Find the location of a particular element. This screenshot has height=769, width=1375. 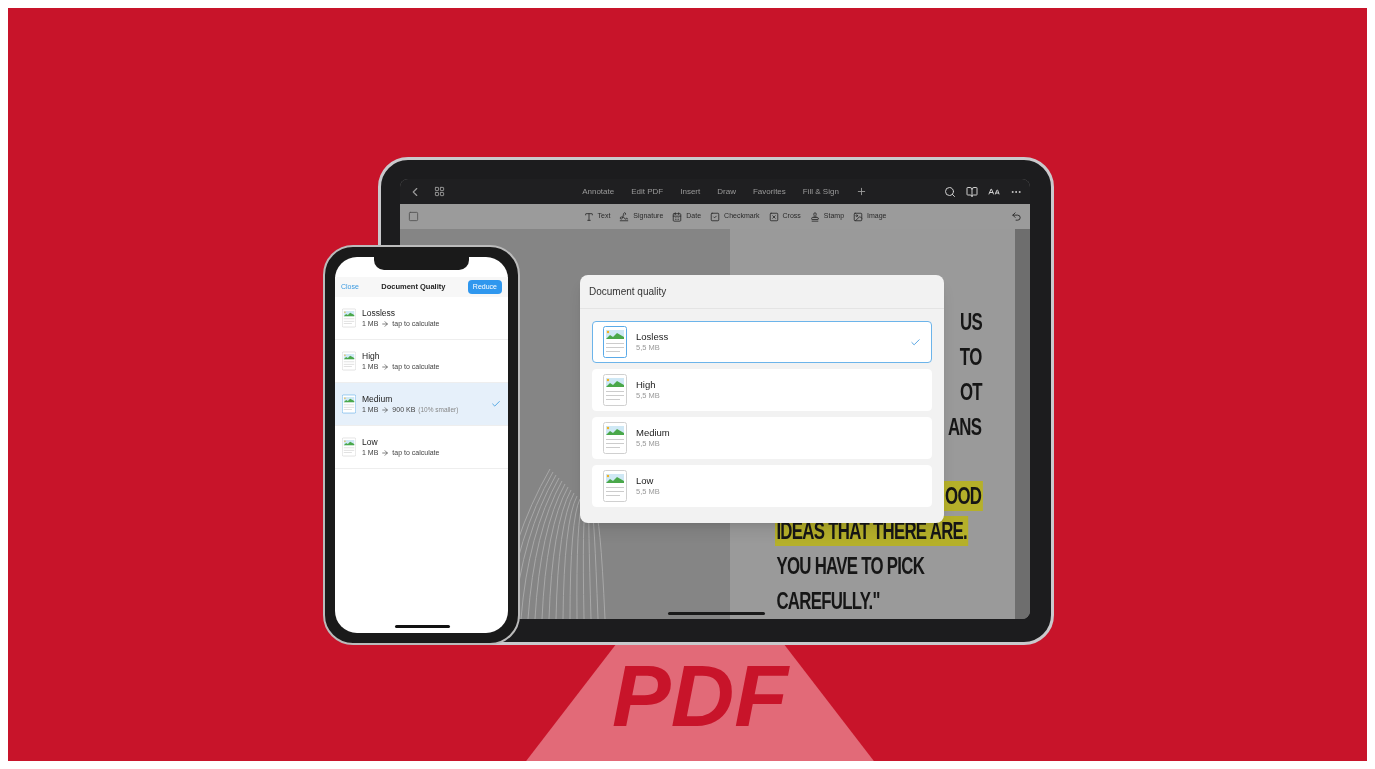

menu-tab: Fill & Sign is located at coordinates (820, 191).